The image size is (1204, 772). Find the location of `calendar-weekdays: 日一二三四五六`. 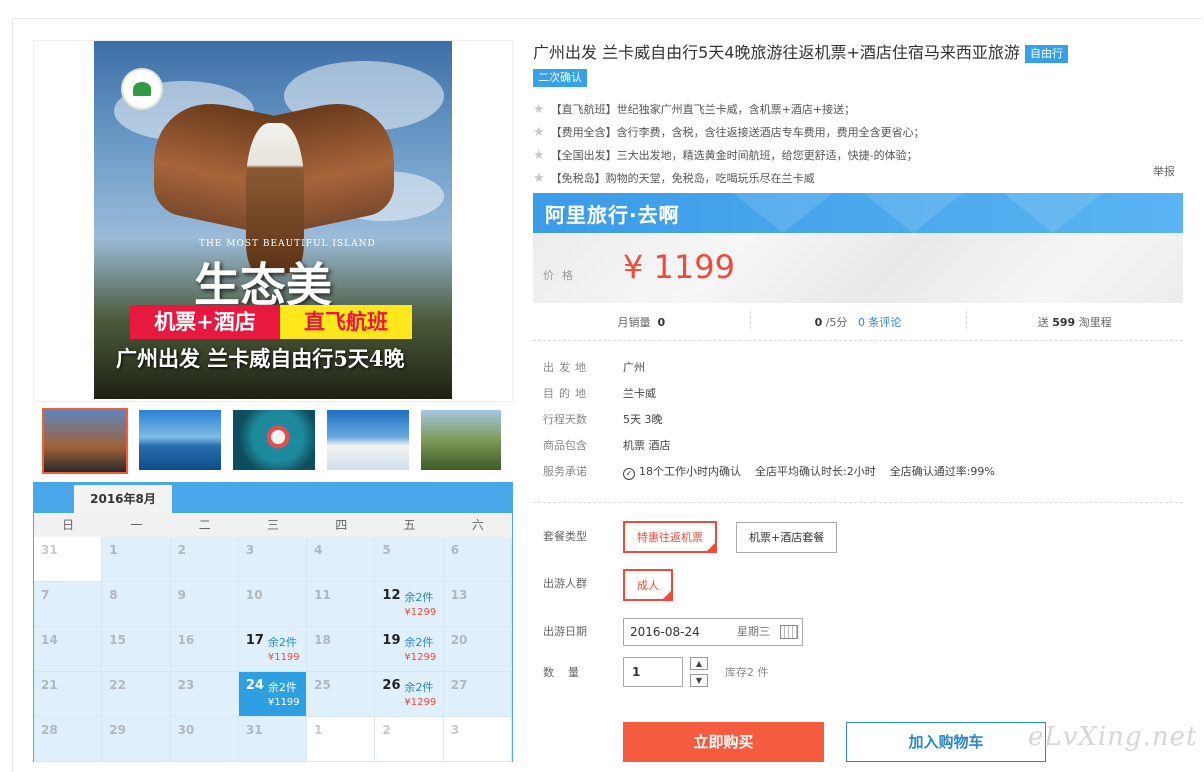

calendar-weekdays: 日一二三四五六 is located at coordinates (273, 525).